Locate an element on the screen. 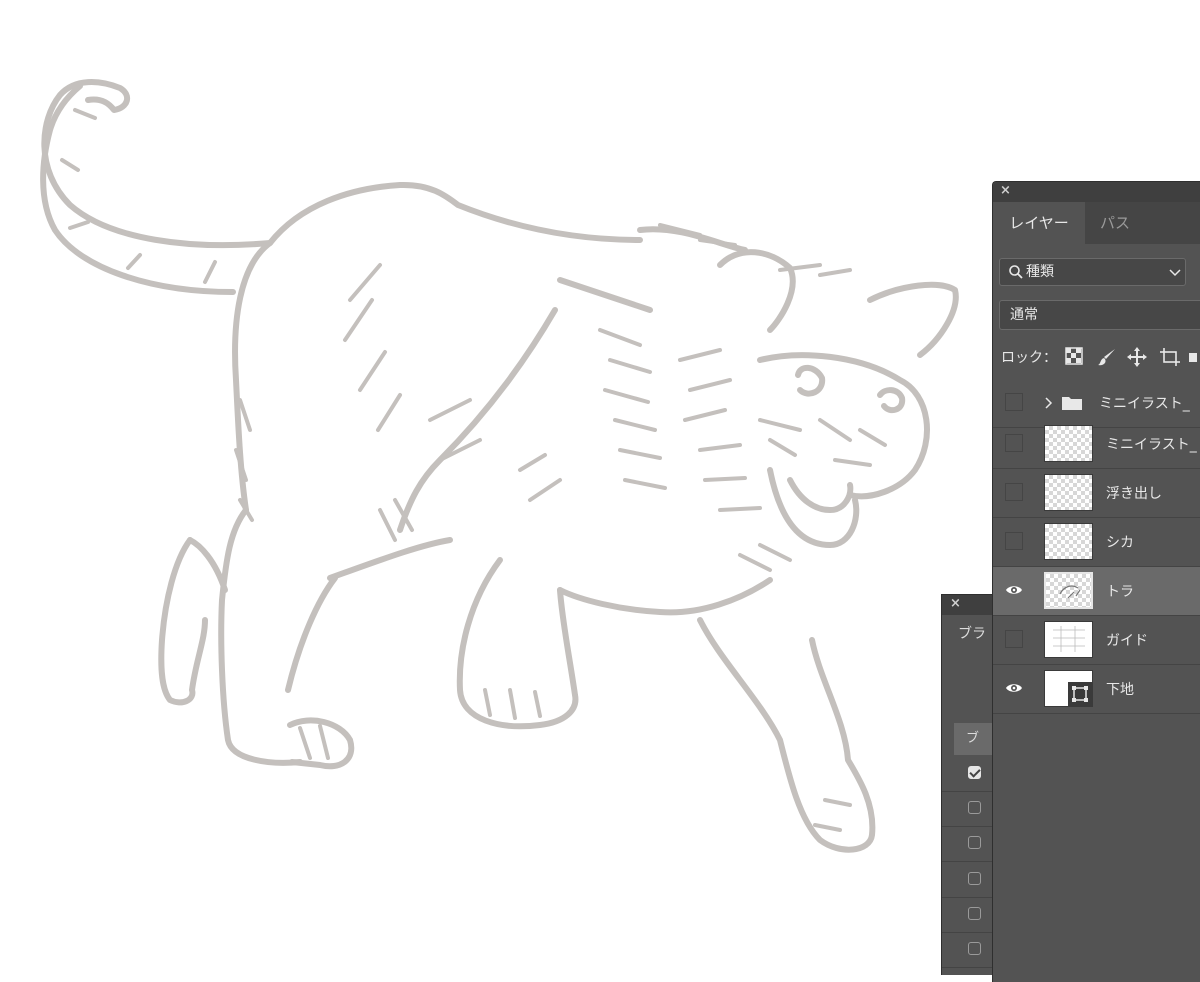 The width and height of the screenshot is (1200, 982). layer-row: ミニイラスト_ is located at coordinates (1096, 444).